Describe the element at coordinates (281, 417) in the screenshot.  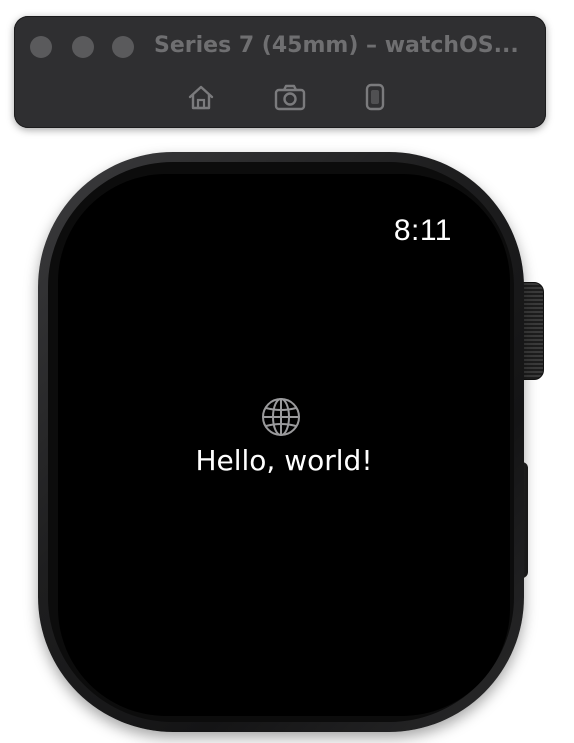
I see `globe-icon` at that location.